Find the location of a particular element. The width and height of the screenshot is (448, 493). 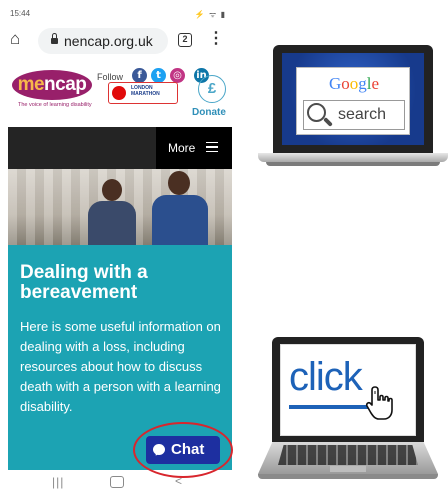

chat-label: Chat is located at coordinates (188, 449).